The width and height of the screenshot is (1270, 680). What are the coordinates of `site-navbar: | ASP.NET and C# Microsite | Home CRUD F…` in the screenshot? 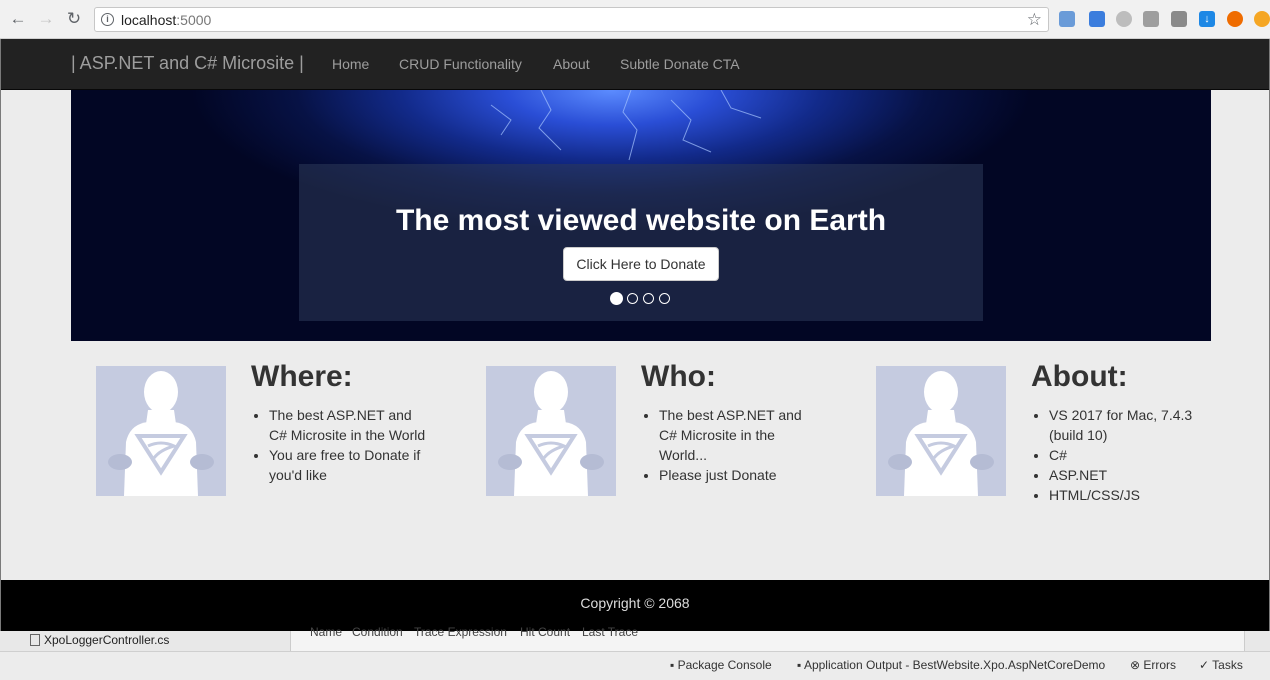 It's located at (635, 64).